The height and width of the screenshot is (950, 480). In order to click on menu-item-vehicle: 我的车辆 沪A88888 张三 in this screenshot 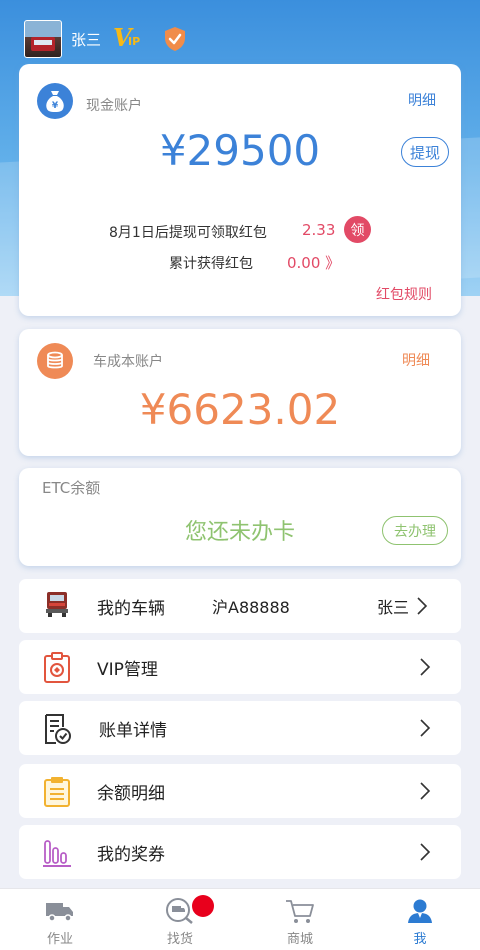, I will do `click(240, 606)`.